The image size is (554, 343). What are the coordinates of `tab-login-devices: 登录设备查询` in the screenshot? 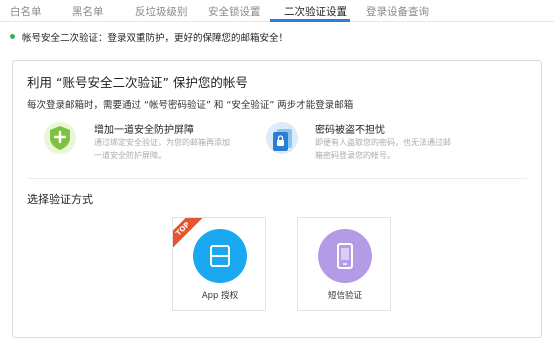 It's located at (397, 11).